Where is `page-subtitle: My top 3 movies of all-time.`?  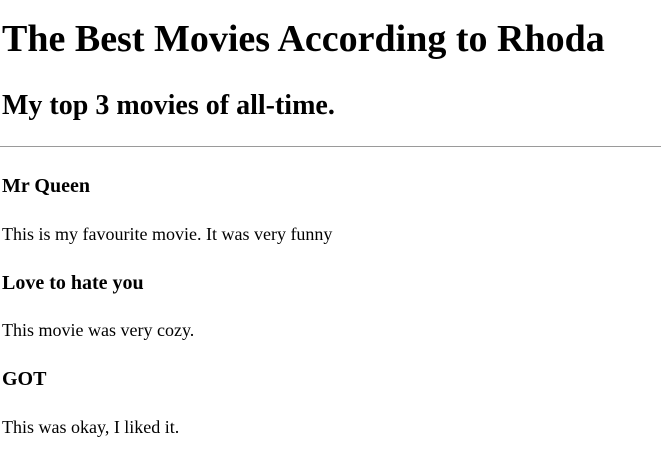
page-subtitle: My top 3 movies of all-time. is located at coordinates (168, 105).